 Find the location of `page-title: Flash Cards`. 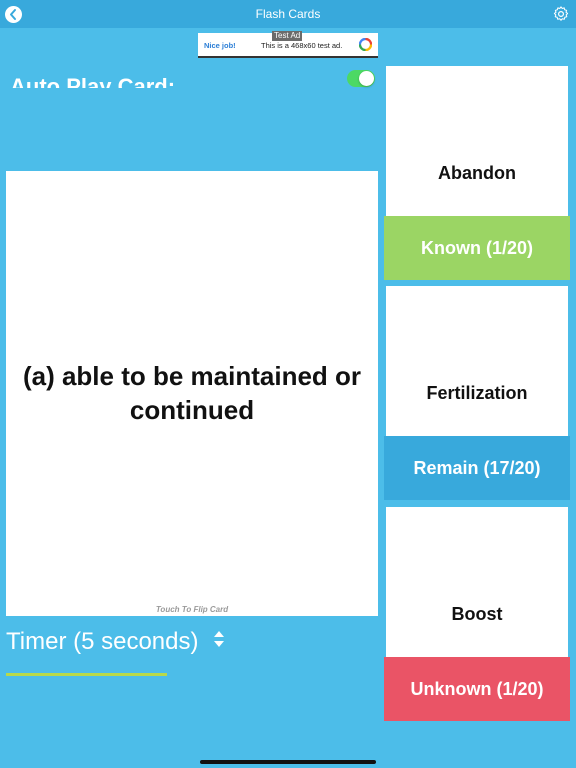

page-title: Flash Cards is located at coordinates (288, 14).